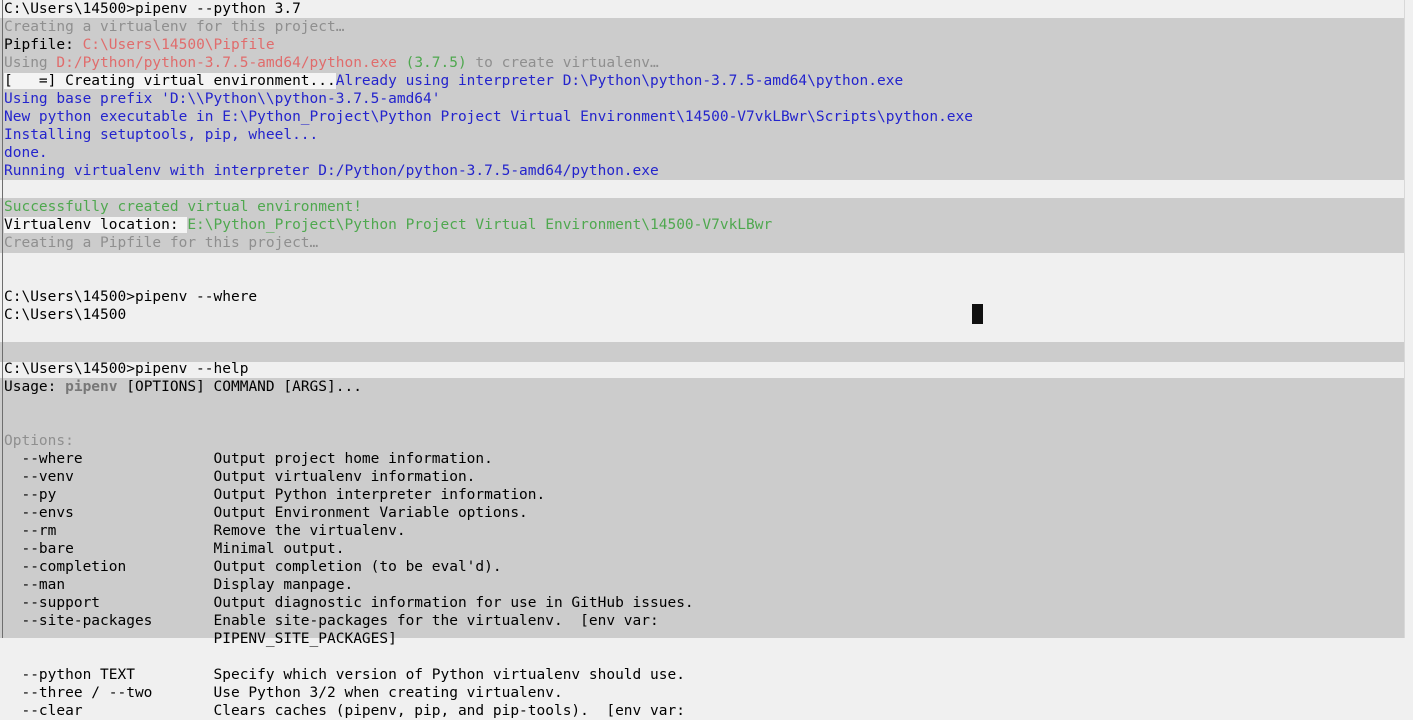  Describe the element at coordinates (174, 549) in the screenshot. I see `text-segment: --bare Minimal output.` at that location.